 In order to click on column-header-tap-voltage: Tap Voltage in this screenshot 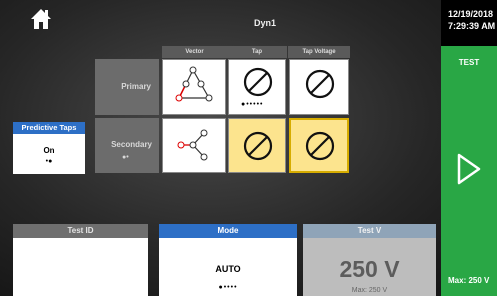, I will do `click(319, 52)`.